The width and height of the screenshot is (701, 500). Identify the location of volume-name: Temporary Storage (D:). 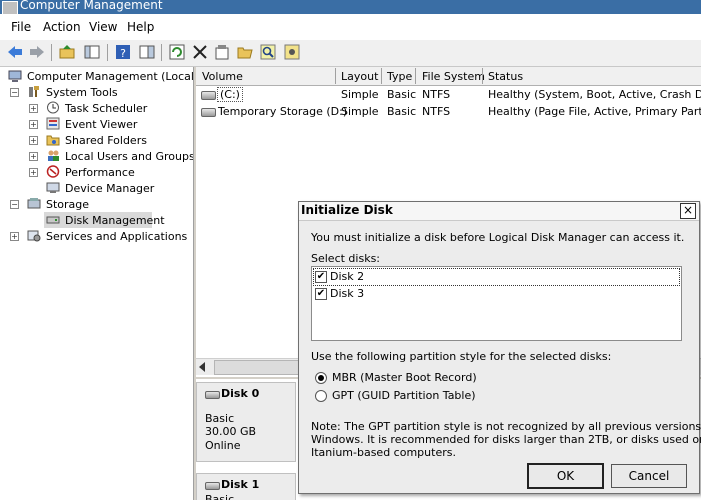
(283, 111).